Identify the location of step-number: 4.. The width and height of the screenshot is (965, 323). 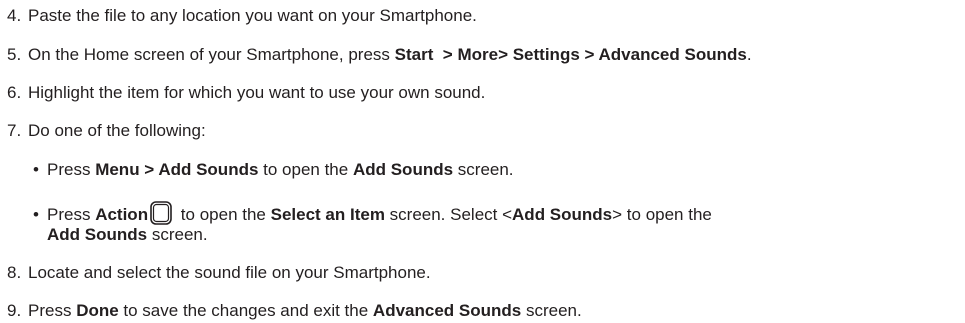
(14, 15).